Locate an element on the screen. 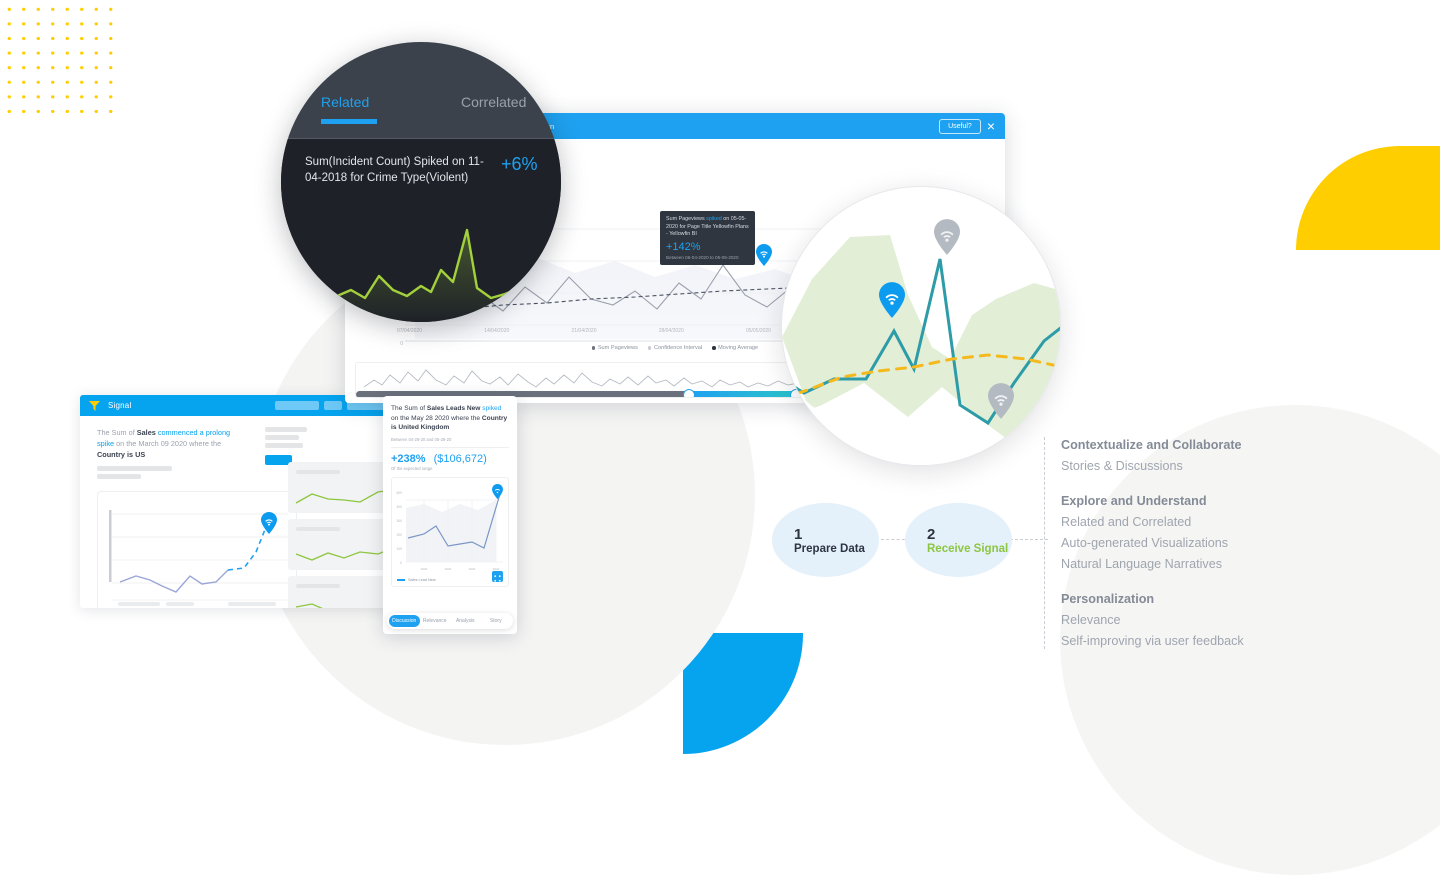 This screenshot has height=875, width=1440. tab-relevance: Relevance is located at coordinates (435, 621).